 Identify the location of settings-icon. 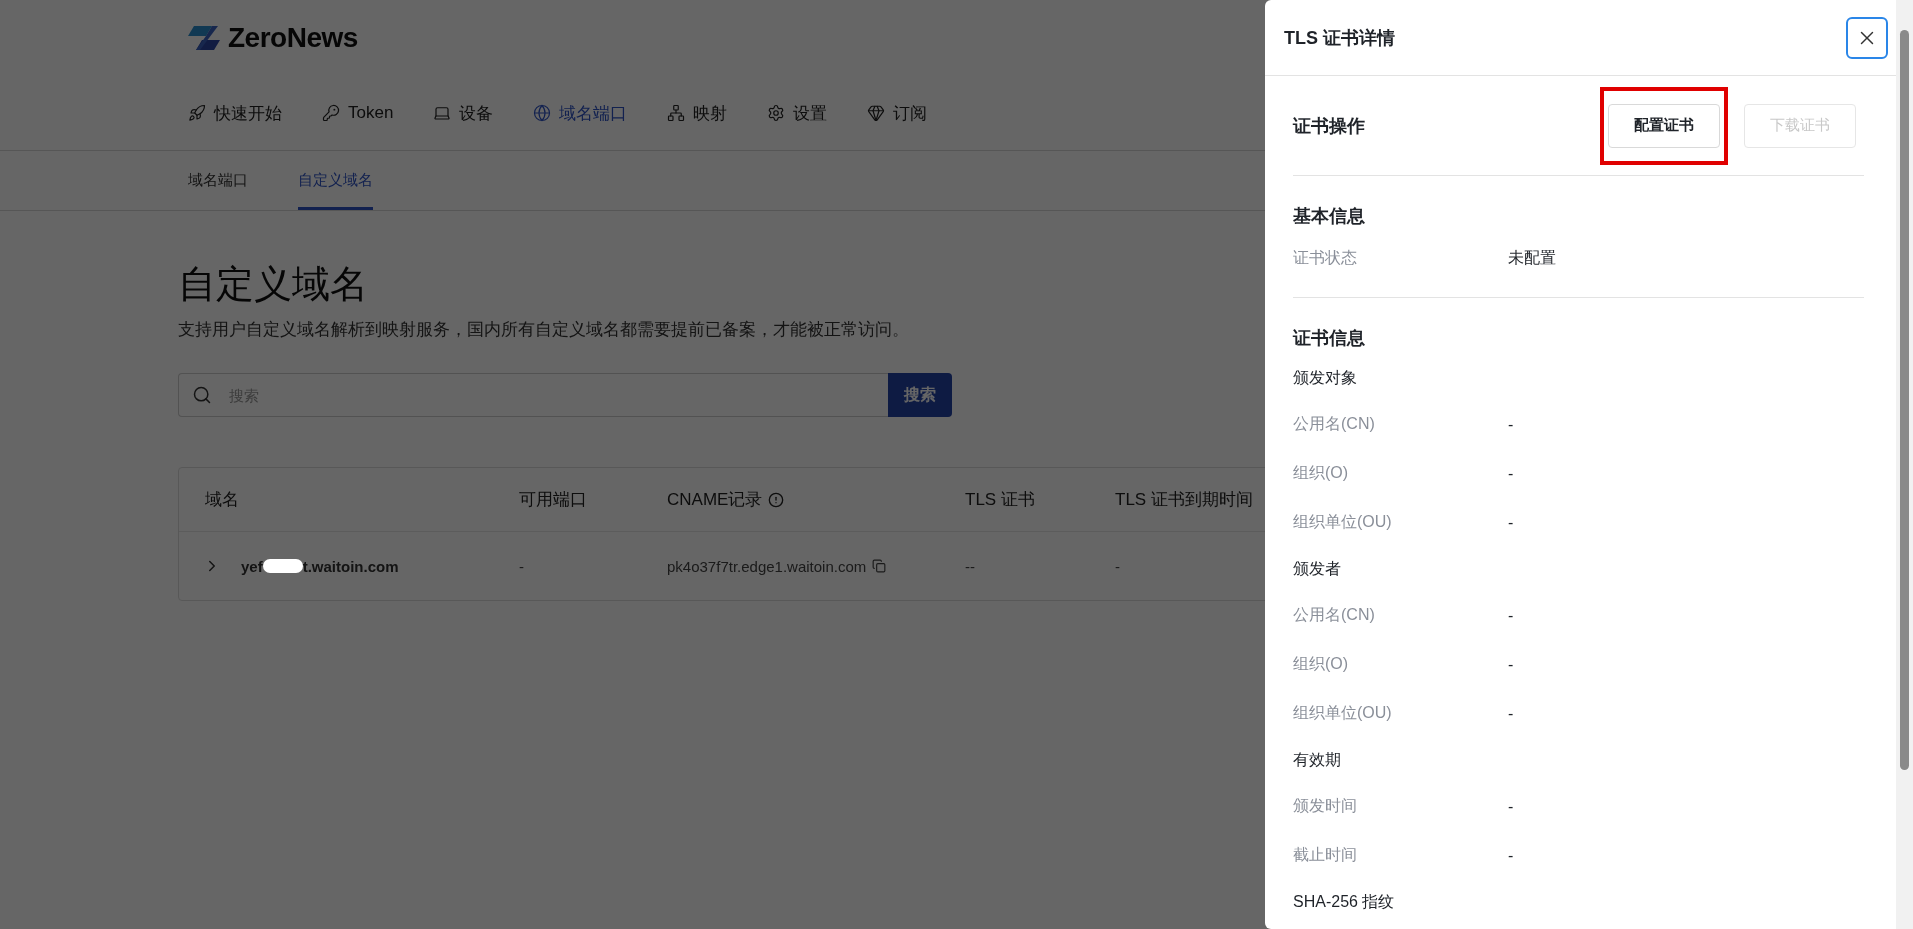
(776, 113).